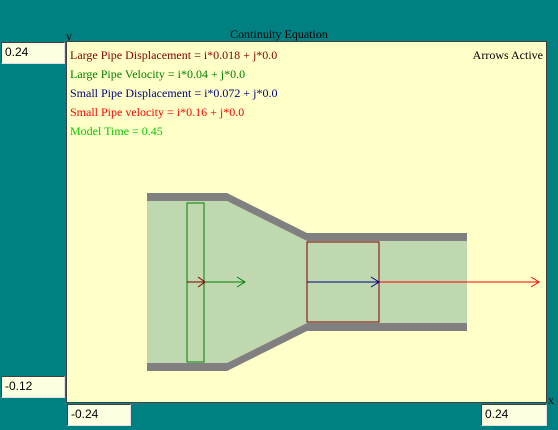  I want to click on x-max-field: 0.24, so click(514, 415).